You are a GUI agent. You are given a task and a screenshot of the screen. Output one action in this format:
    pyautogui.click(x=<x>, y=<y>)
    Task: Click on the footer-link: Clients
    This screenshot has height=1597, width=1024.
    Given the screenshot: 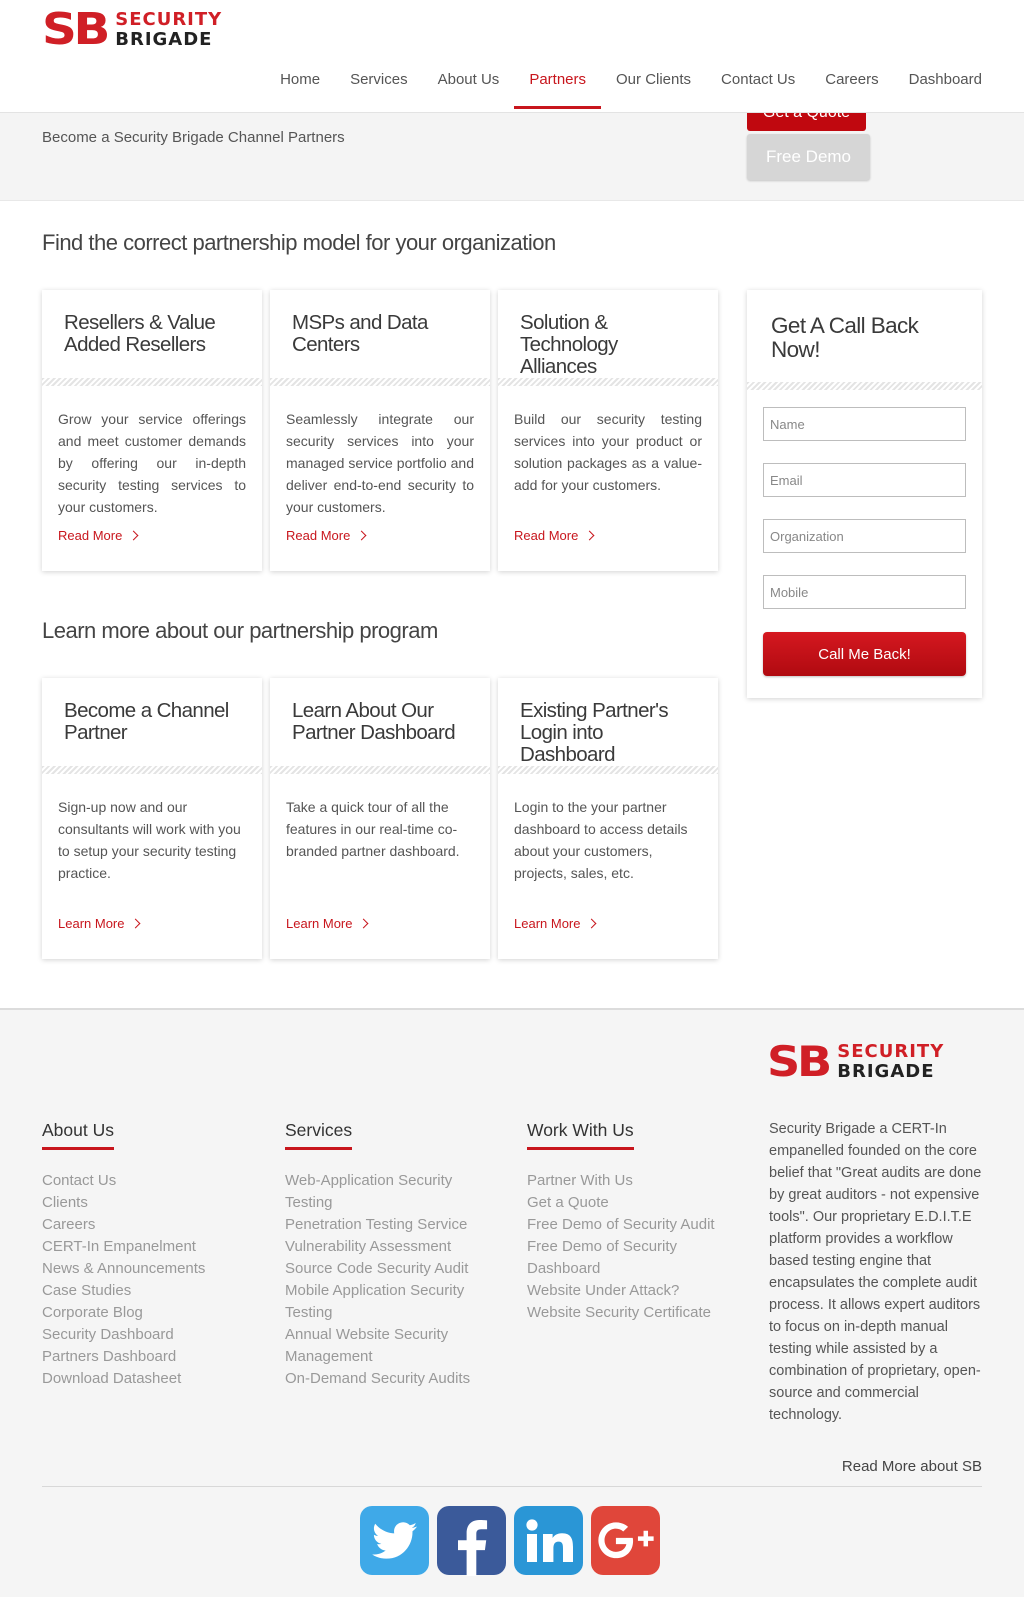 What is the action you would take?
    pyautogui.click(x=152, y=1203)
    